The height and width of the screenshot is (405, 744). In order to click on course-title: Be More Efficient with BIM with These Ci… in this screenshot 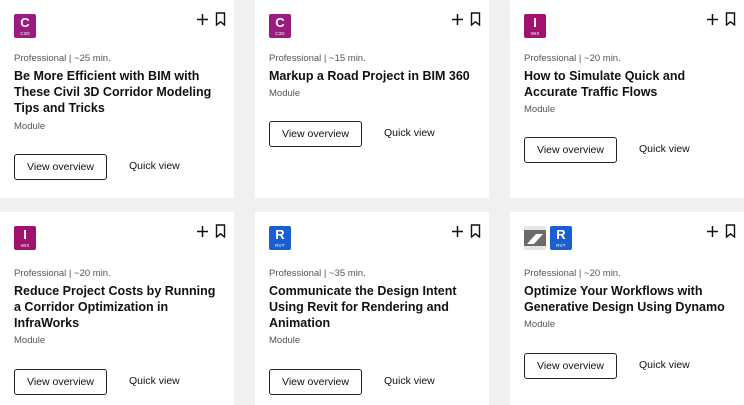, I will do `click(119, 92)`.